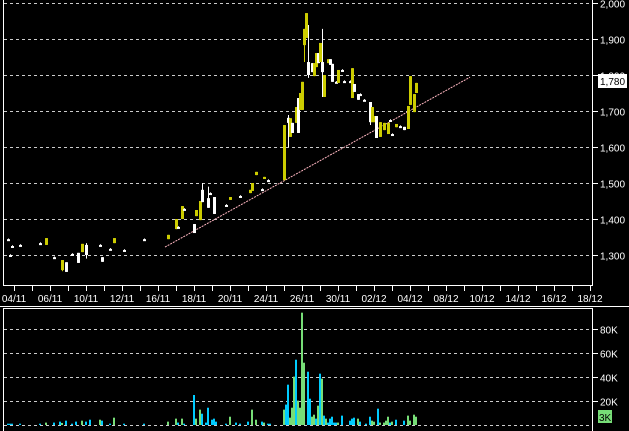 The height and width of the screenshot is (431, 629). I want to click on price-tick-label: 1,300, so click(612, 257).